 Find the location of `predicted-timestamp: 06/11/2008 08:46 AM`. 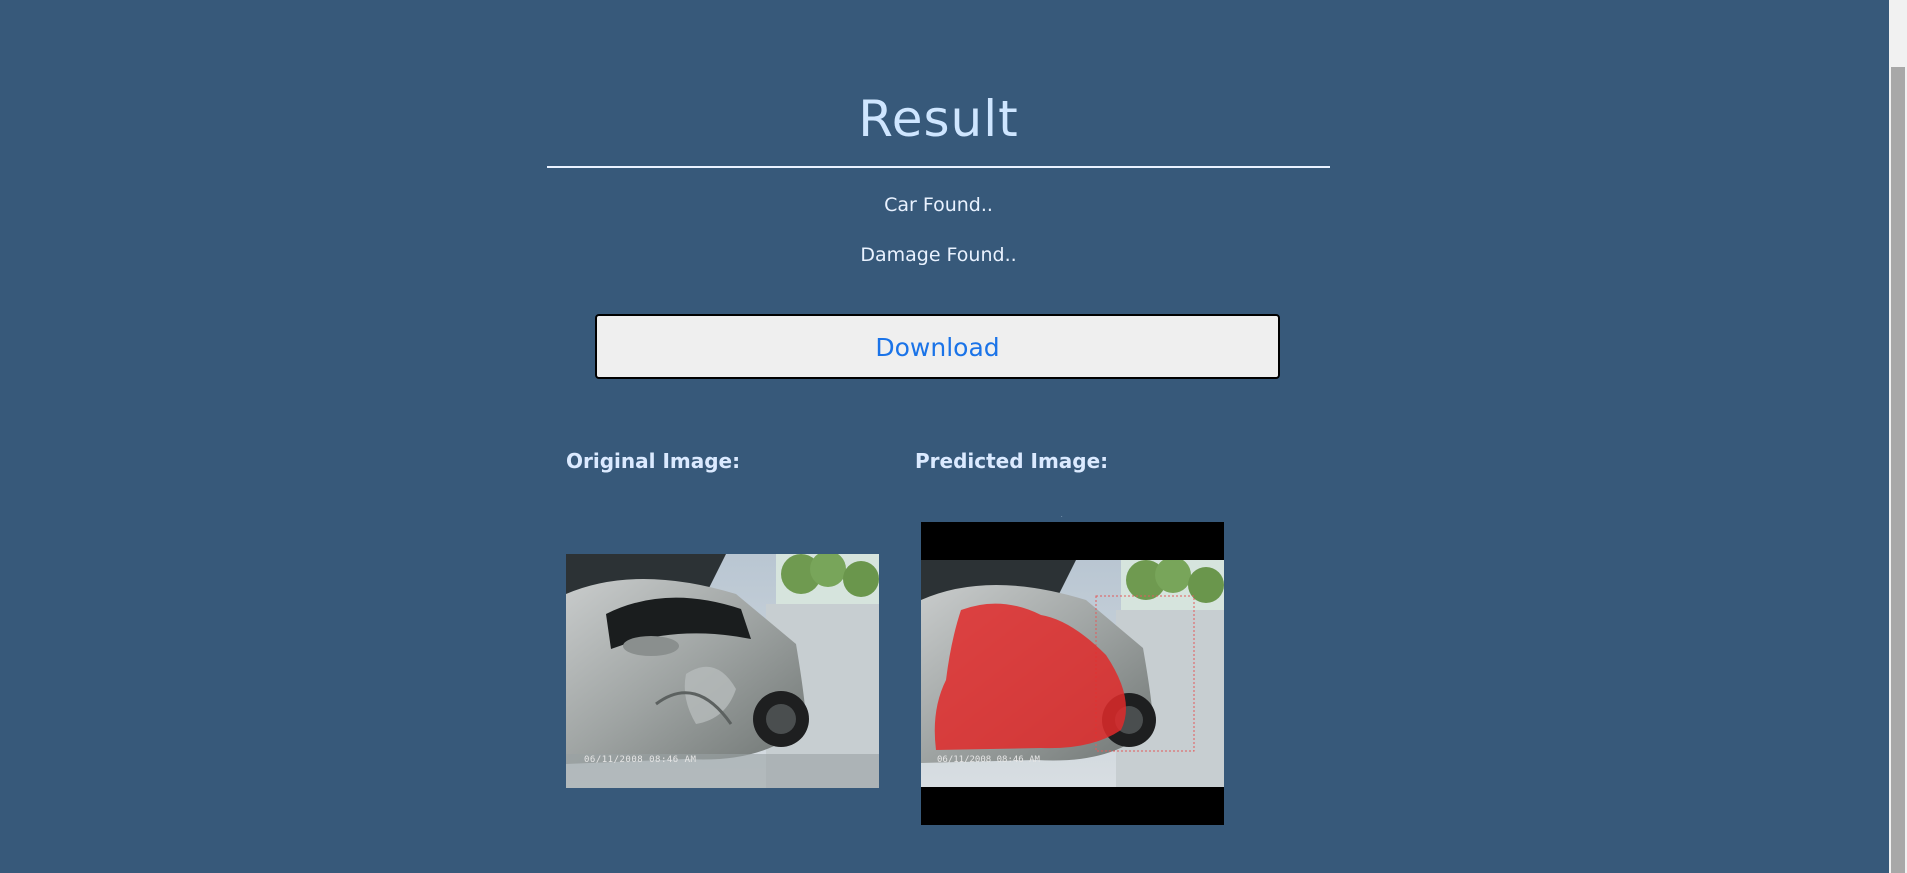

predicted-timestamp: 06/11/2008 08:46 AM is located at coordinates (989, 760).